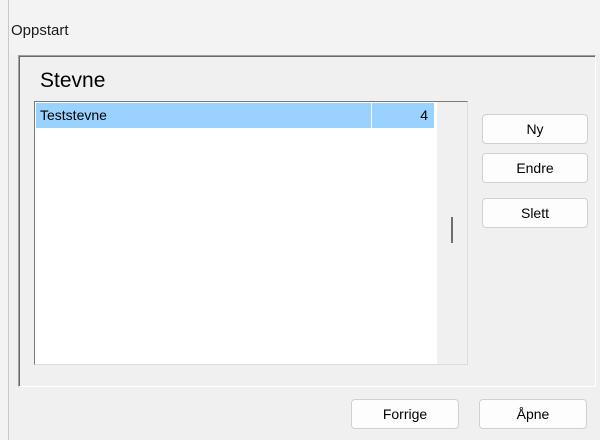 This screenshot has height=440, width=600. Describe the element at coordinates (73, 115) in the screenshot. I see `list-item-name: Teststevne` at that location.